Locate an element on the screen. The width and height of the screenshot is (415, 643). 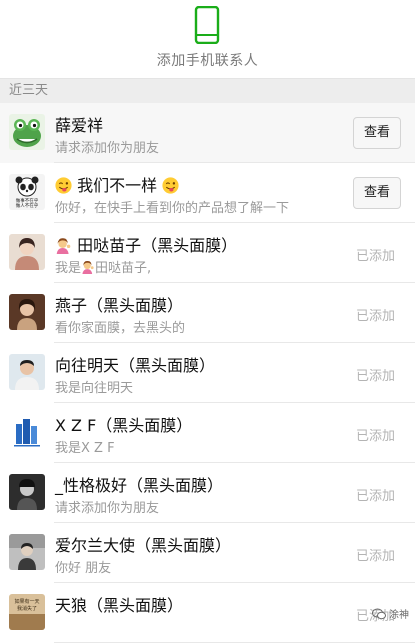
list-item: 做事不在乎 做人不在乎 我们不一样 你好，在快手上看到你的产品想了解一下 查看 is located at coordinates (207, 193).